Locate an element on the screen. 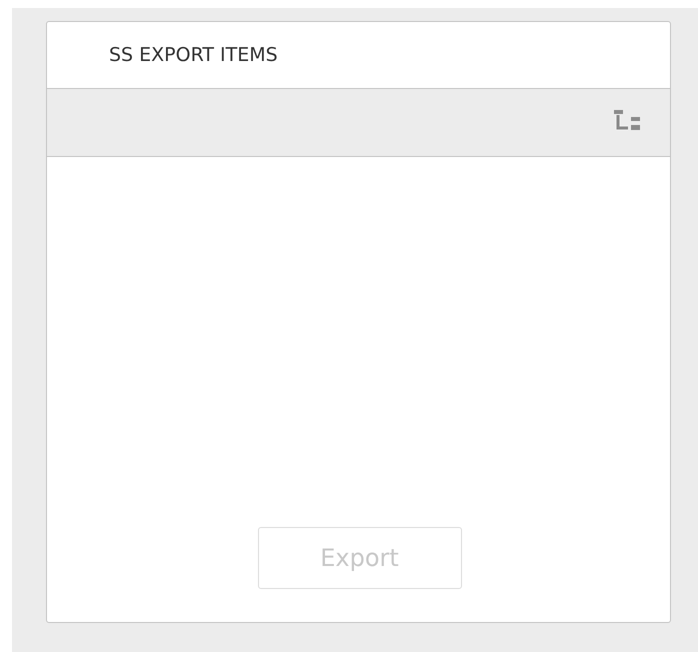 Image resolution: width=698 pixels, height=652 pixels. panel-title: SS EXPORT ITEMS is located at coordinates (193, 55).